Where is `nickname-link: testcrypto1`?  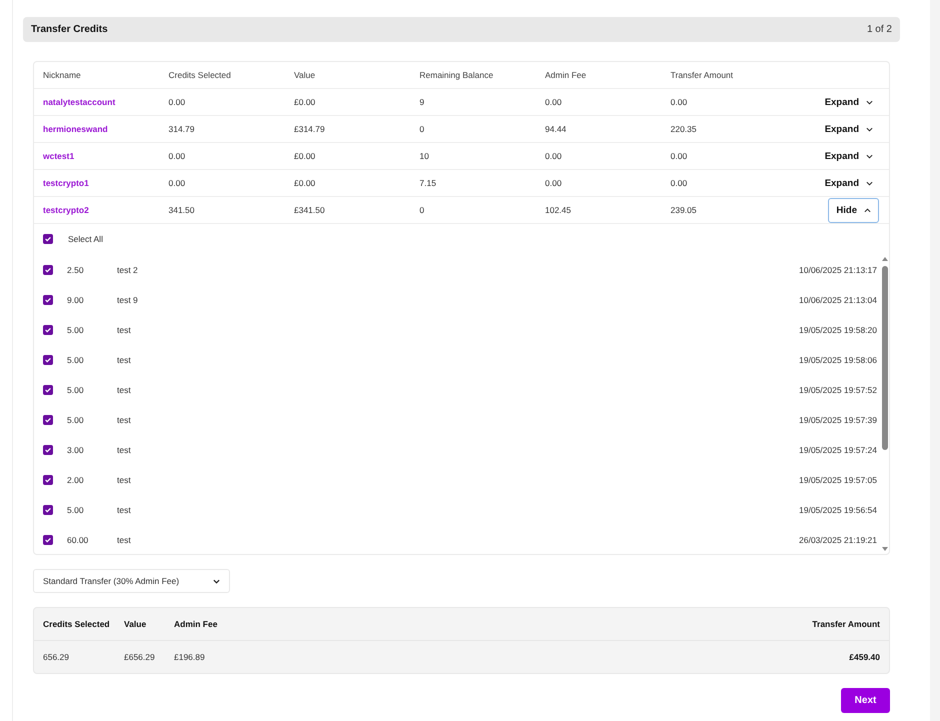
nickname-link: testcrypto1 is located at coordinates (105, 183).